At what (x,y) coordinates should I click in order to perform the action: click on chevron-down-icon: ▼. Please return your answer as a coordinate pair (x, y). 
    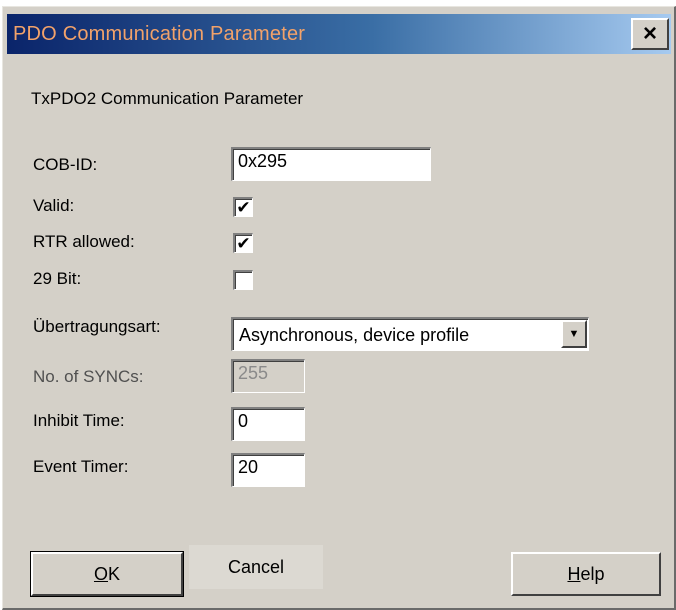
    Looking at the image, I should click on (574, 334).